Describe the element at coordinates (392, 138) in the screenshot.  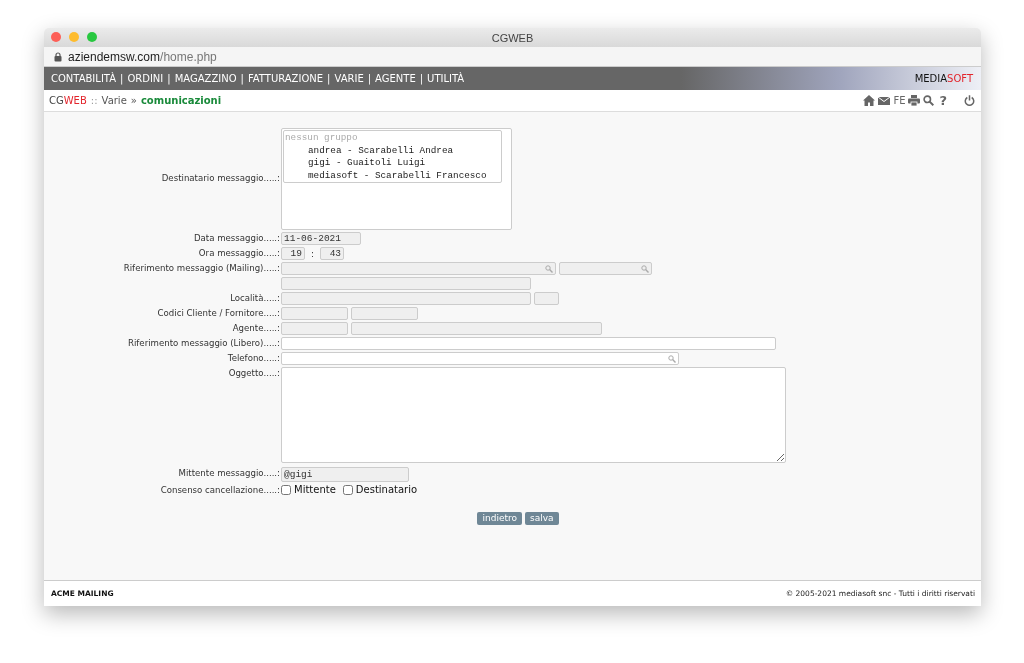
I see `list-option: nessun gruppo` at that location.